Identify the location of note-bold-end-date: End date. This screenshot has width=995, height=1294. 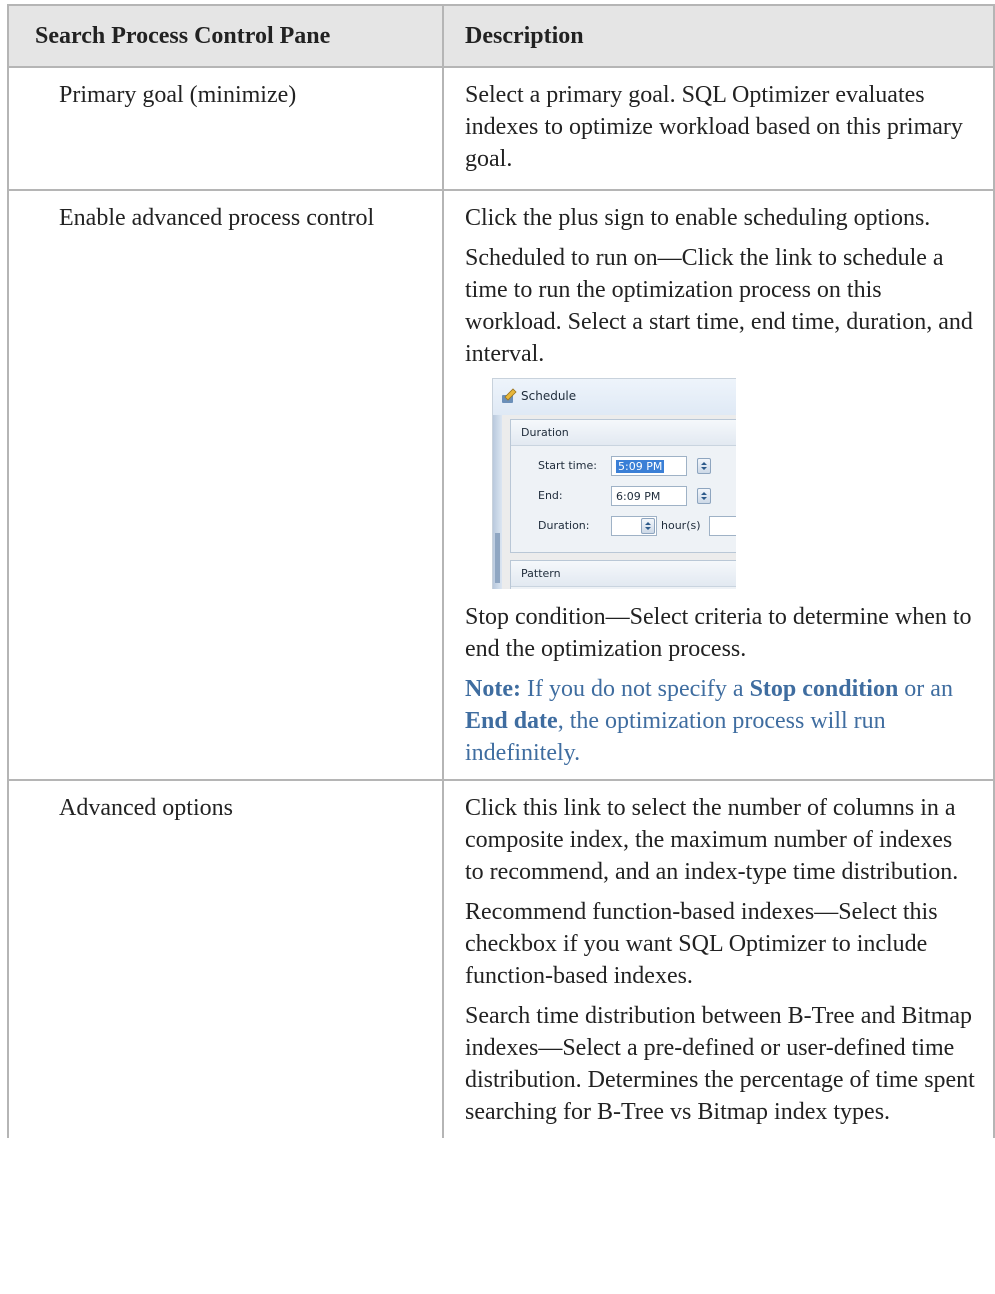
(511, 721).